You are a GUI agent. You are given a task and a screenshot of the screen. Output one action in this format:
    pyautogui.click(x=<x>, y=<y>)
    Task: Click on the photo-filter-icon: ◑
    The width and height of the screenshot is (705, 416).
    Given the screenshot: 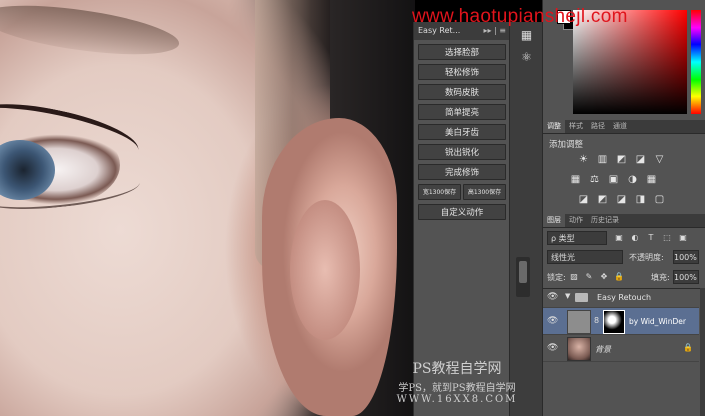 What is the action you would take?
    pyautogui.click(x=632, y=179)
    